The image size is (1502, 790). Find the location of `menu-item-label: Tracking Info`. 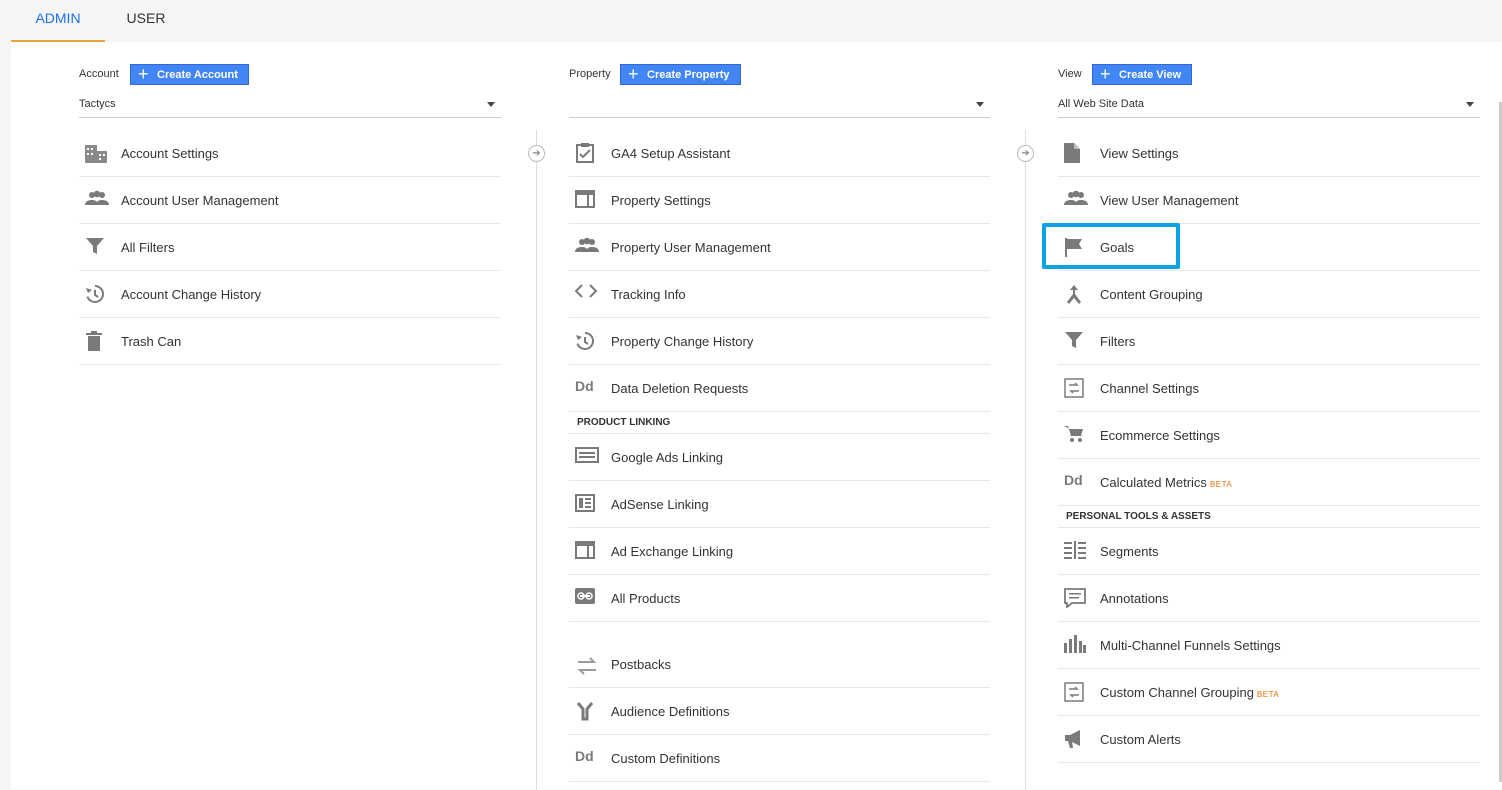

menu-item-label: Tracking Info is located at coordinates (648, 294).